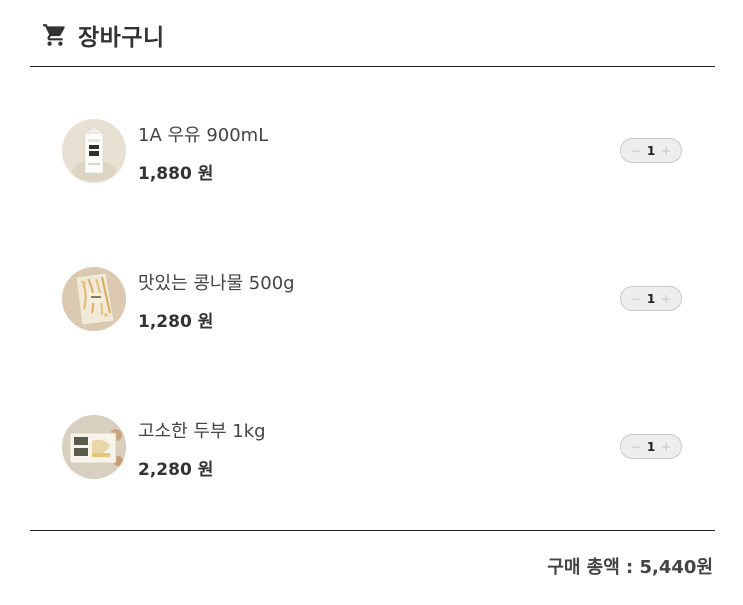 The height and width of the screenshot is (605, 743). I want to click on item-price: 1,880 원, so click(176, 174).